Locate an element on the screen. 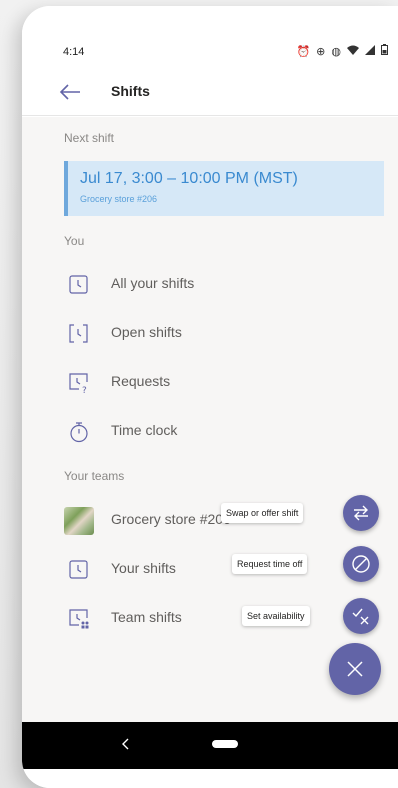 This screenshot has width=398, height=788. vibrate-icon: ◍ is located at coordinates (336, 51).